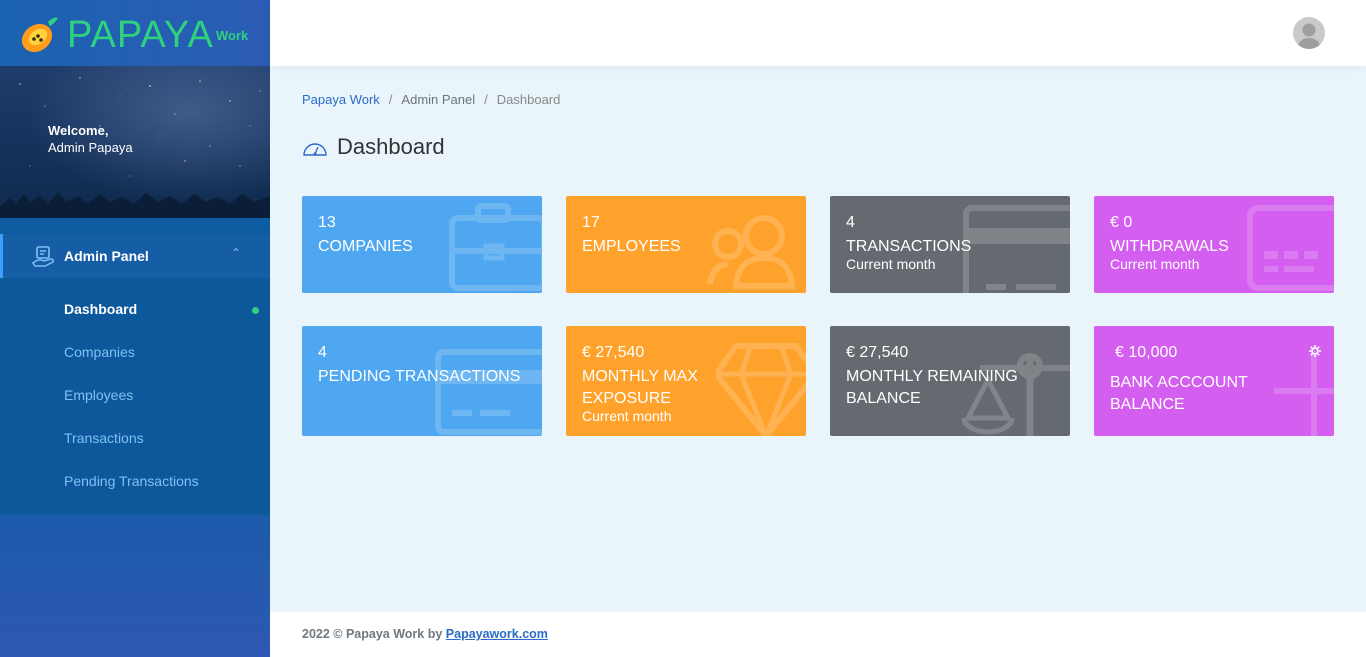 This screenshot has width=1366, height=657. I want to click on sidebar-item-label: Pending Transactions, so click(131, 481).